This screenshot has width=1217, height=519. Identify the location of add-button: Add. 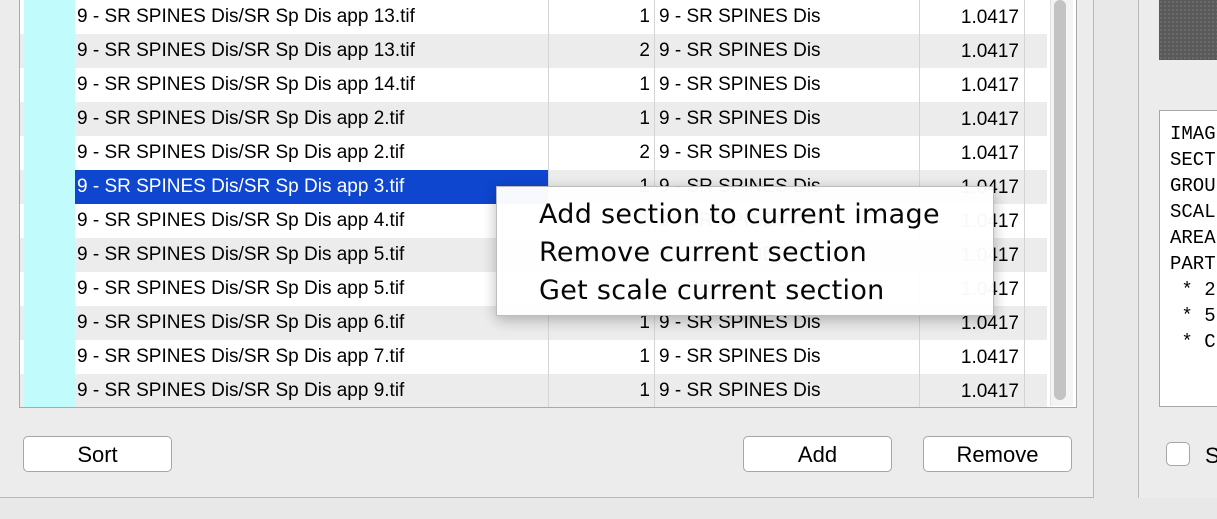
(817, 454).